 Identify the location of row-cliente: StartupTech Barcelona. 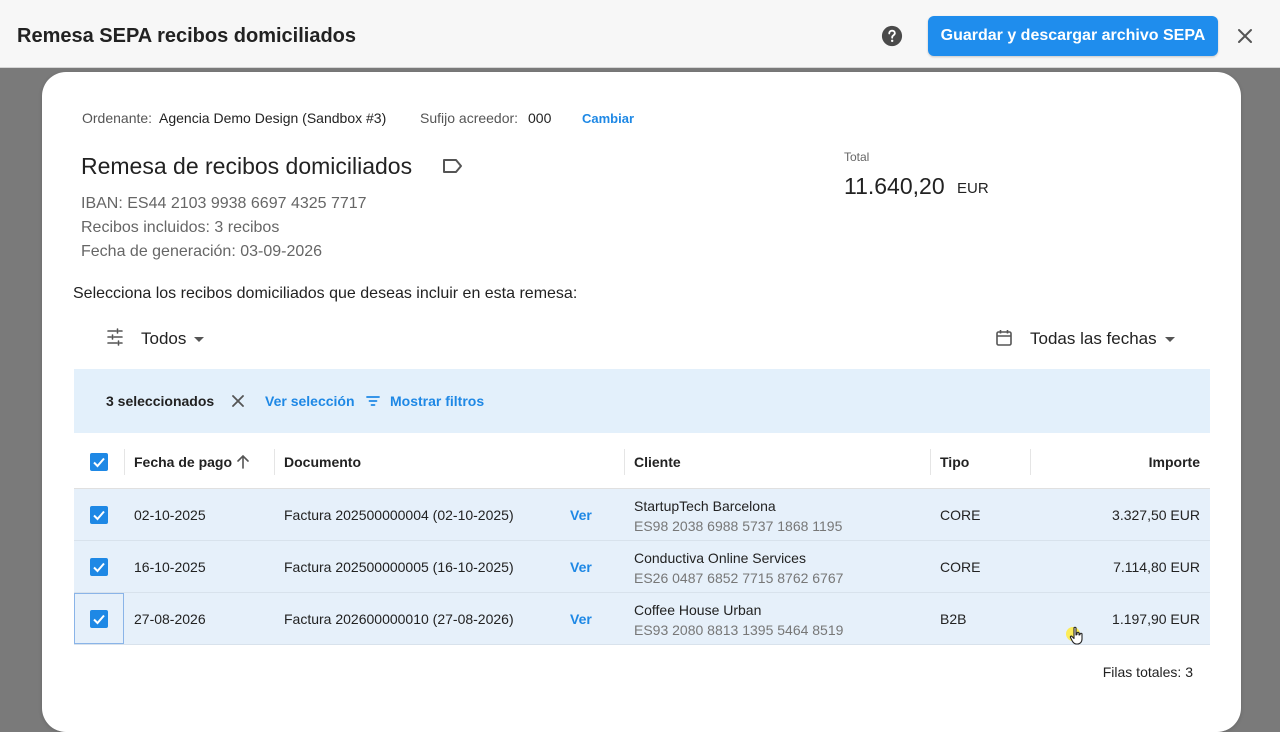
(705, 506).